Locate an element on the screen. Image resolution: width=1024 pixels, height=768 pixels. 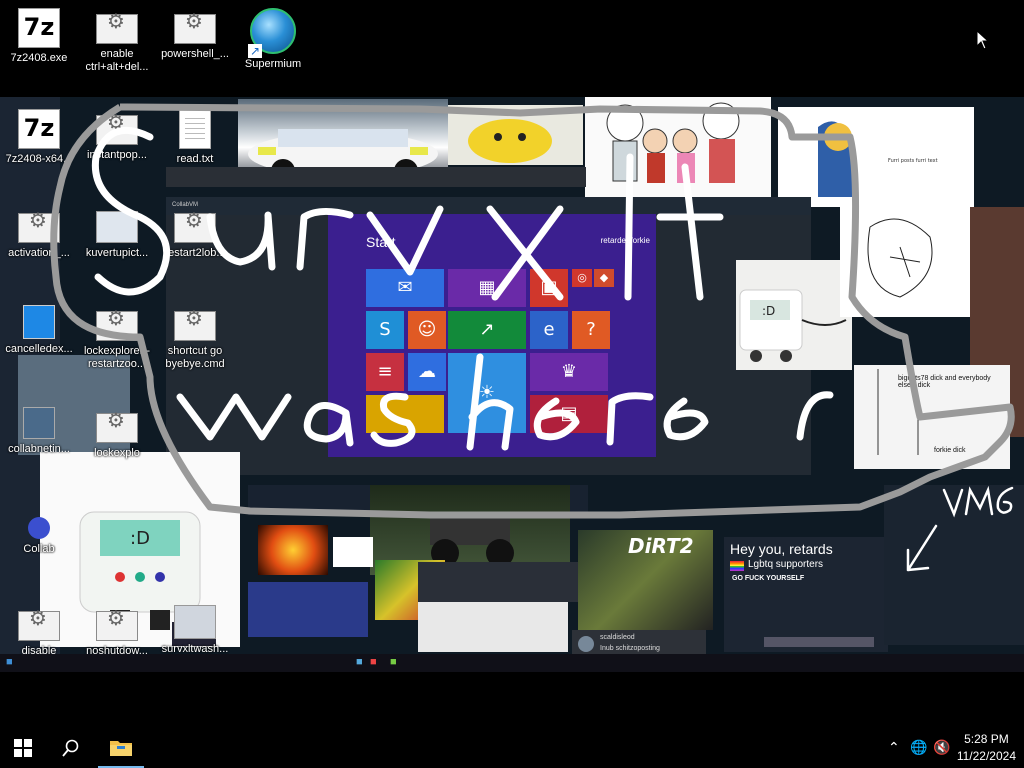
weather-tile-icon: ☀ is located at coordinates (487, 393).